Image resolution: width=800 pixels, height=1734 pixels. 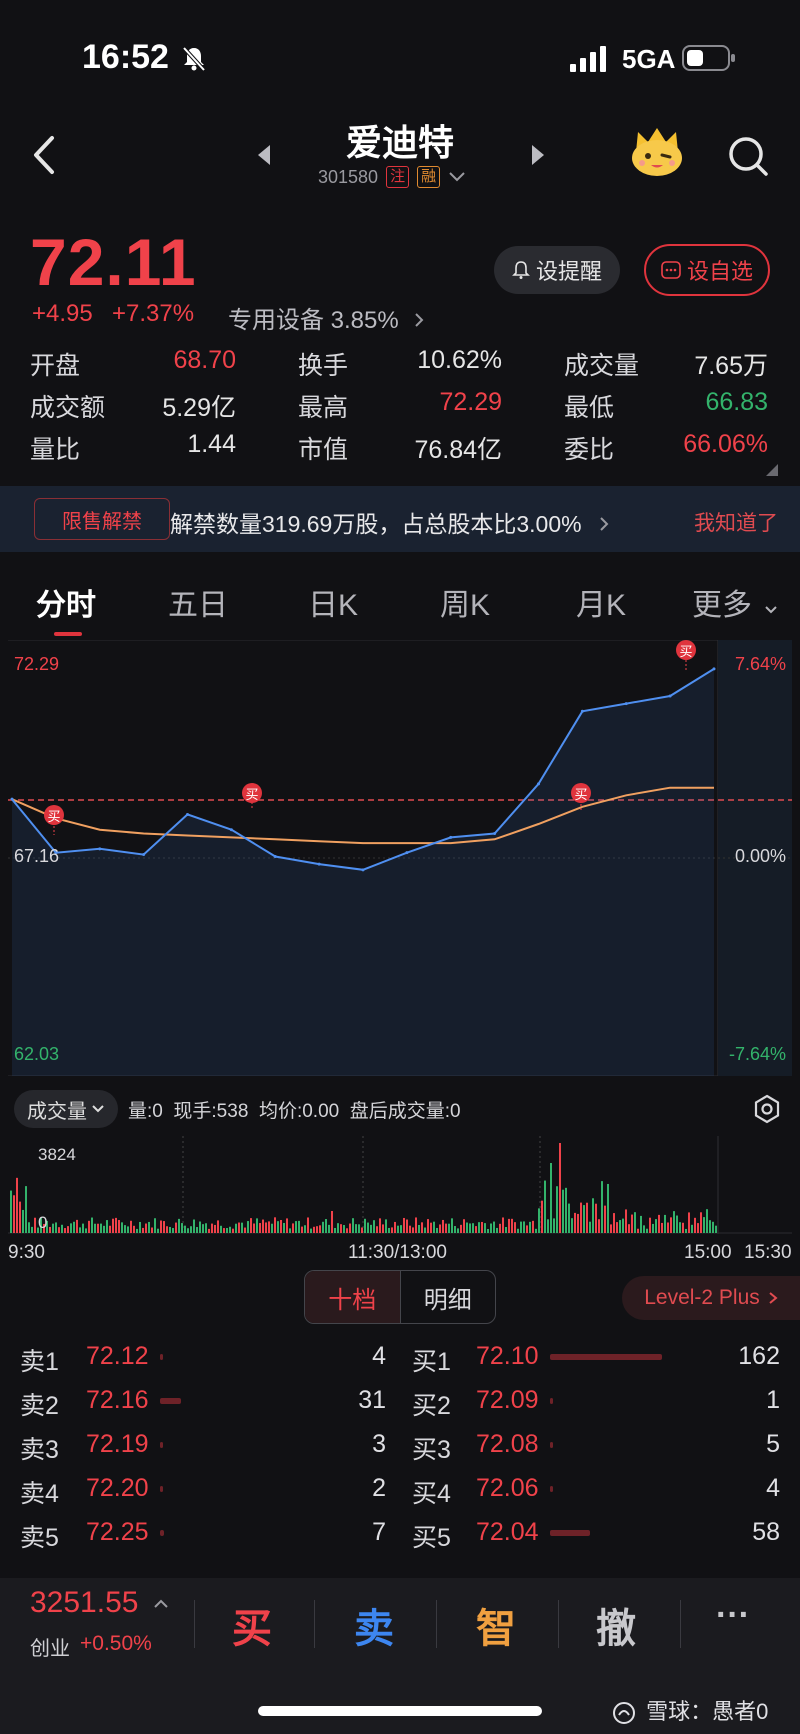 I want to click on level2-label: Level-2 Plus, so click(x=702, y=1297).